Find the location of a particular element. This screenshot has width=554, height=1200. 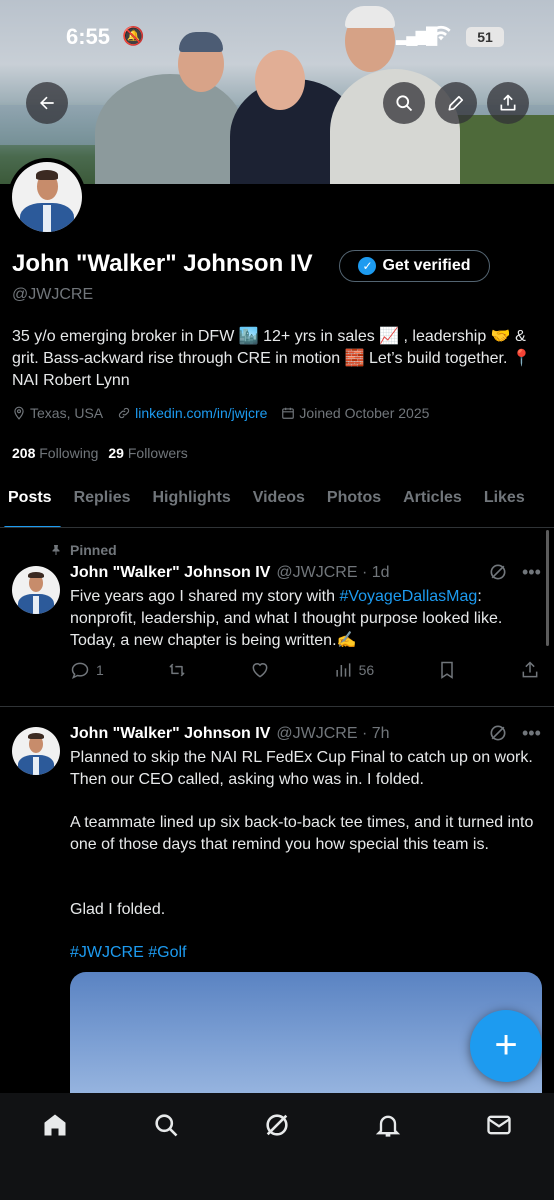

pencil-icon is located at coordinates (456, 103).